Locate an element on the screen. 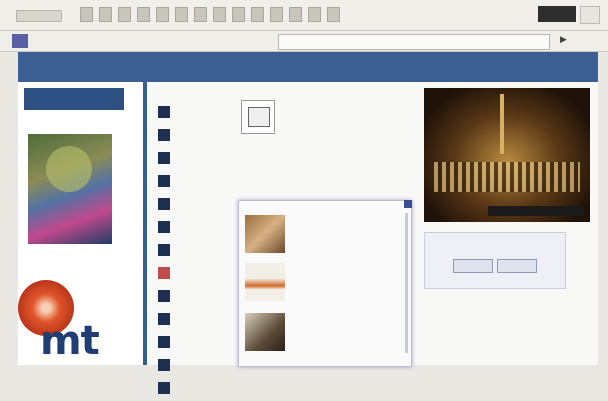  thumbnail-graphic is located at coordinates (259, 117).